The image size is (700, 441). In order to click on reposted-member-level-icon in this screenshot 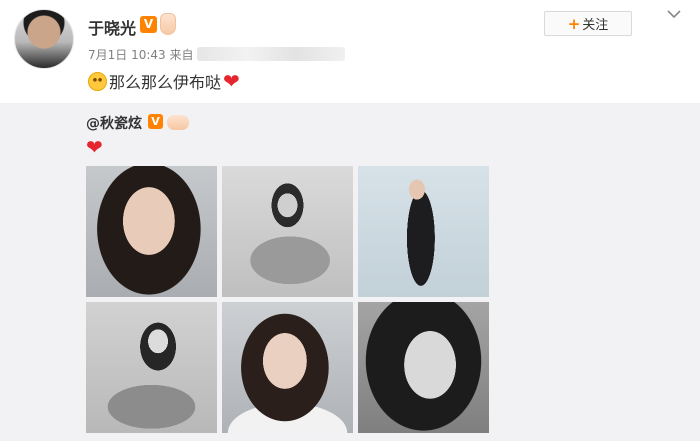, I will do `click(178, 122)`.